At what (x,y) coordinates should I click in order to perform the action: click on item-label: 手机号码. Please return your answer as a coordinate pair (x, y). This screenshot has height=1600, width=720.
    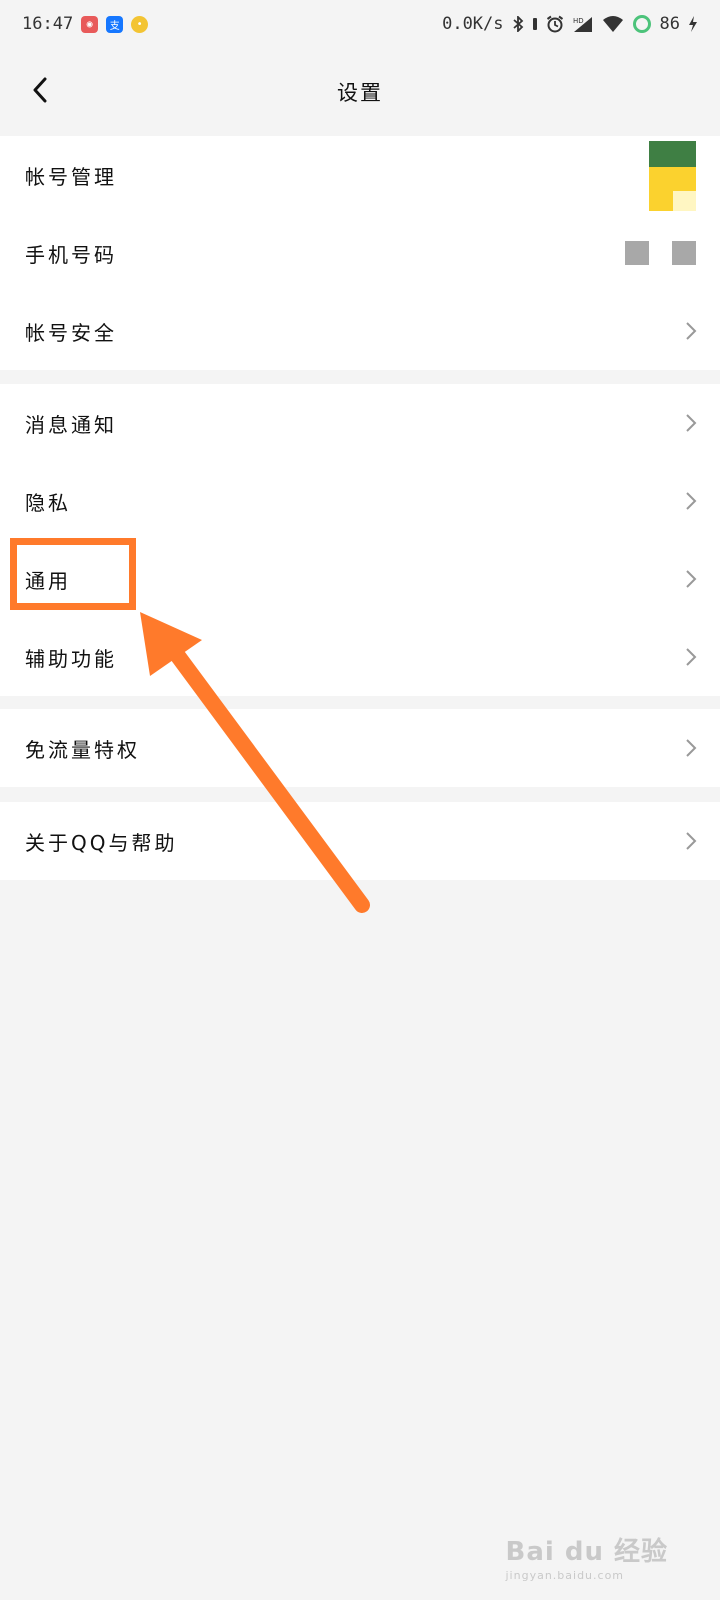
    Looking at the image, I should click on (71, 254).